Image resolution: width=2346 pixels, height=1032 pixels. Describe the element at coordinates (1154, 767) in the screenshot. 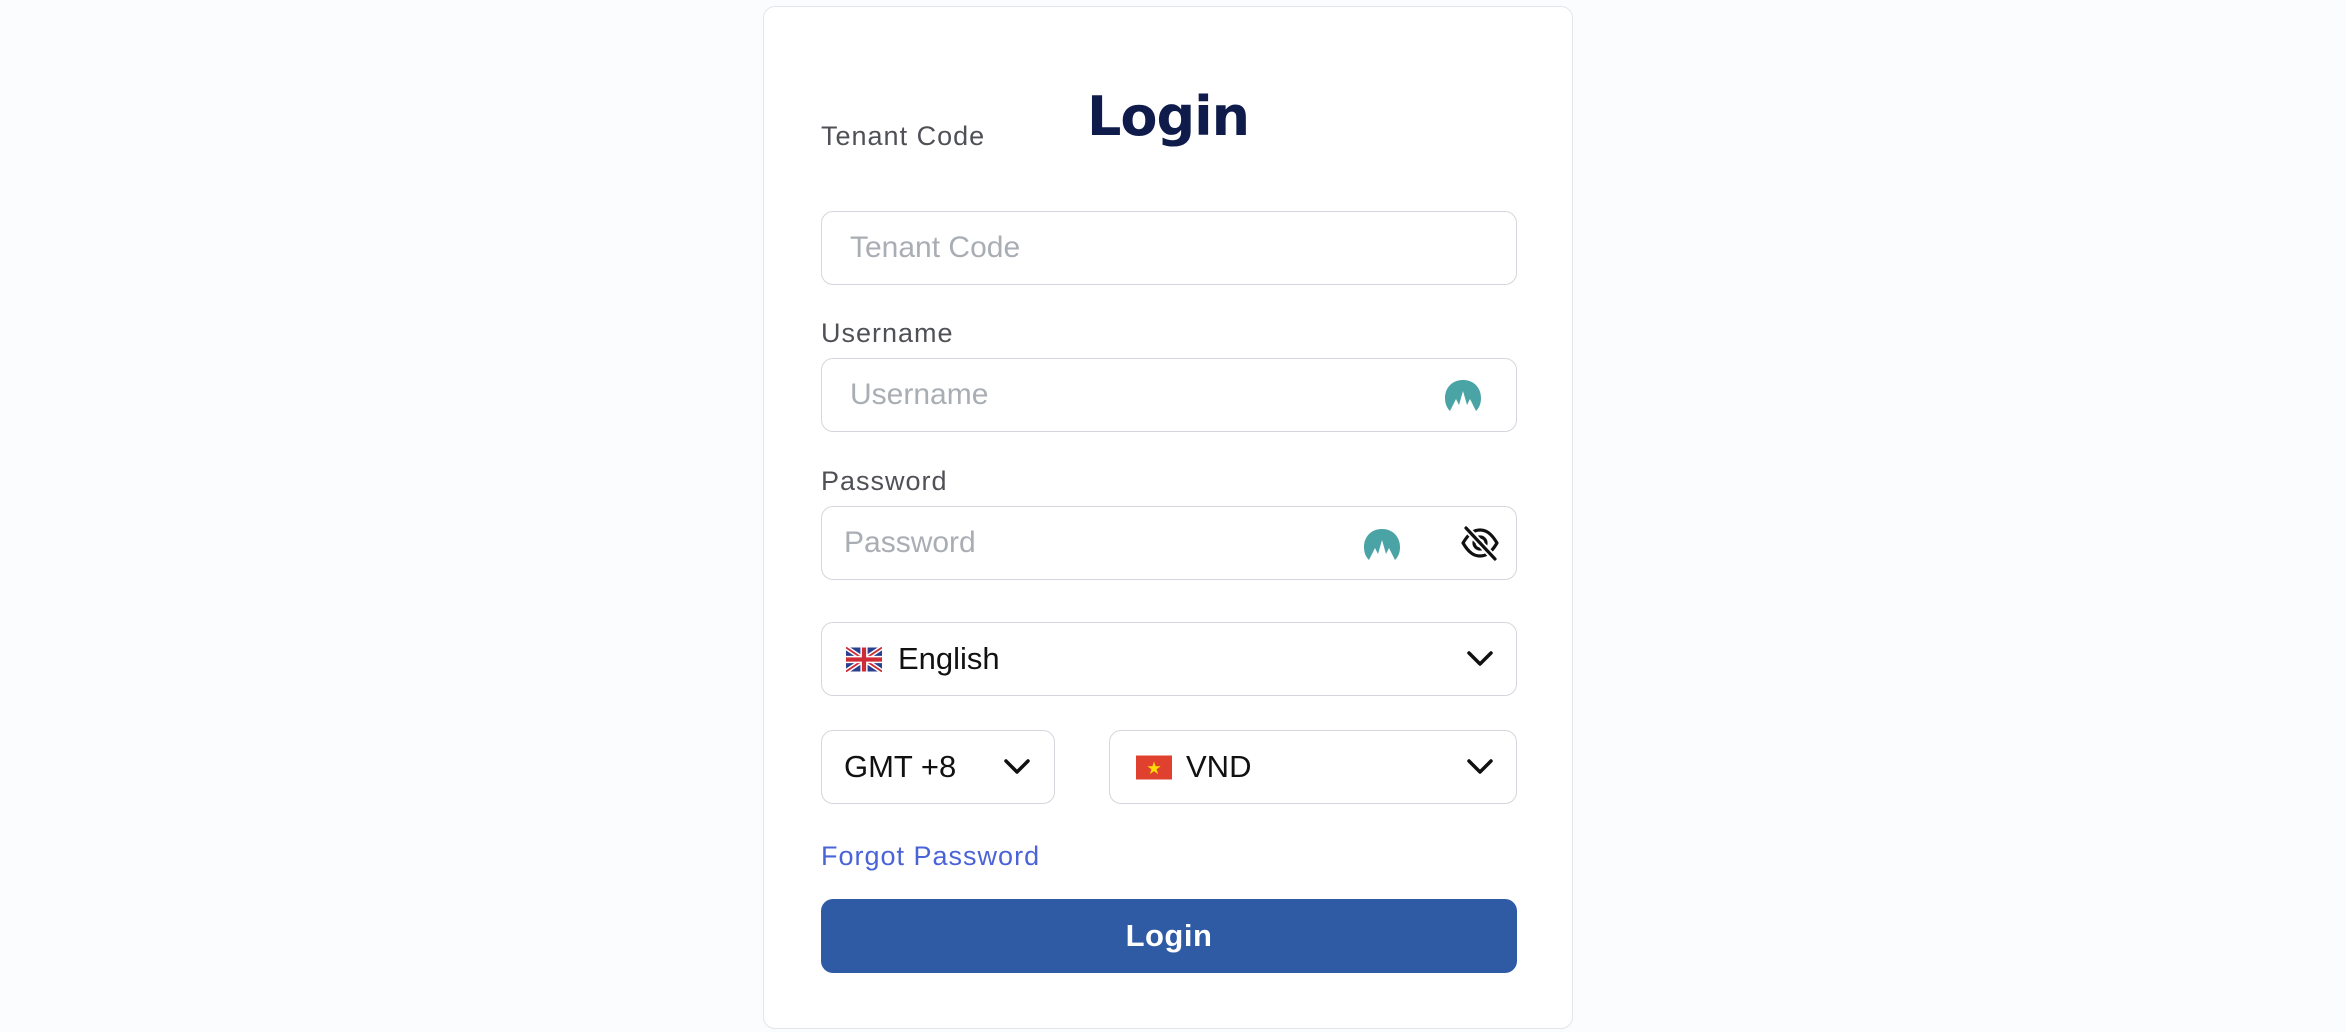

I see `vietnam-flag-icon` at that location.